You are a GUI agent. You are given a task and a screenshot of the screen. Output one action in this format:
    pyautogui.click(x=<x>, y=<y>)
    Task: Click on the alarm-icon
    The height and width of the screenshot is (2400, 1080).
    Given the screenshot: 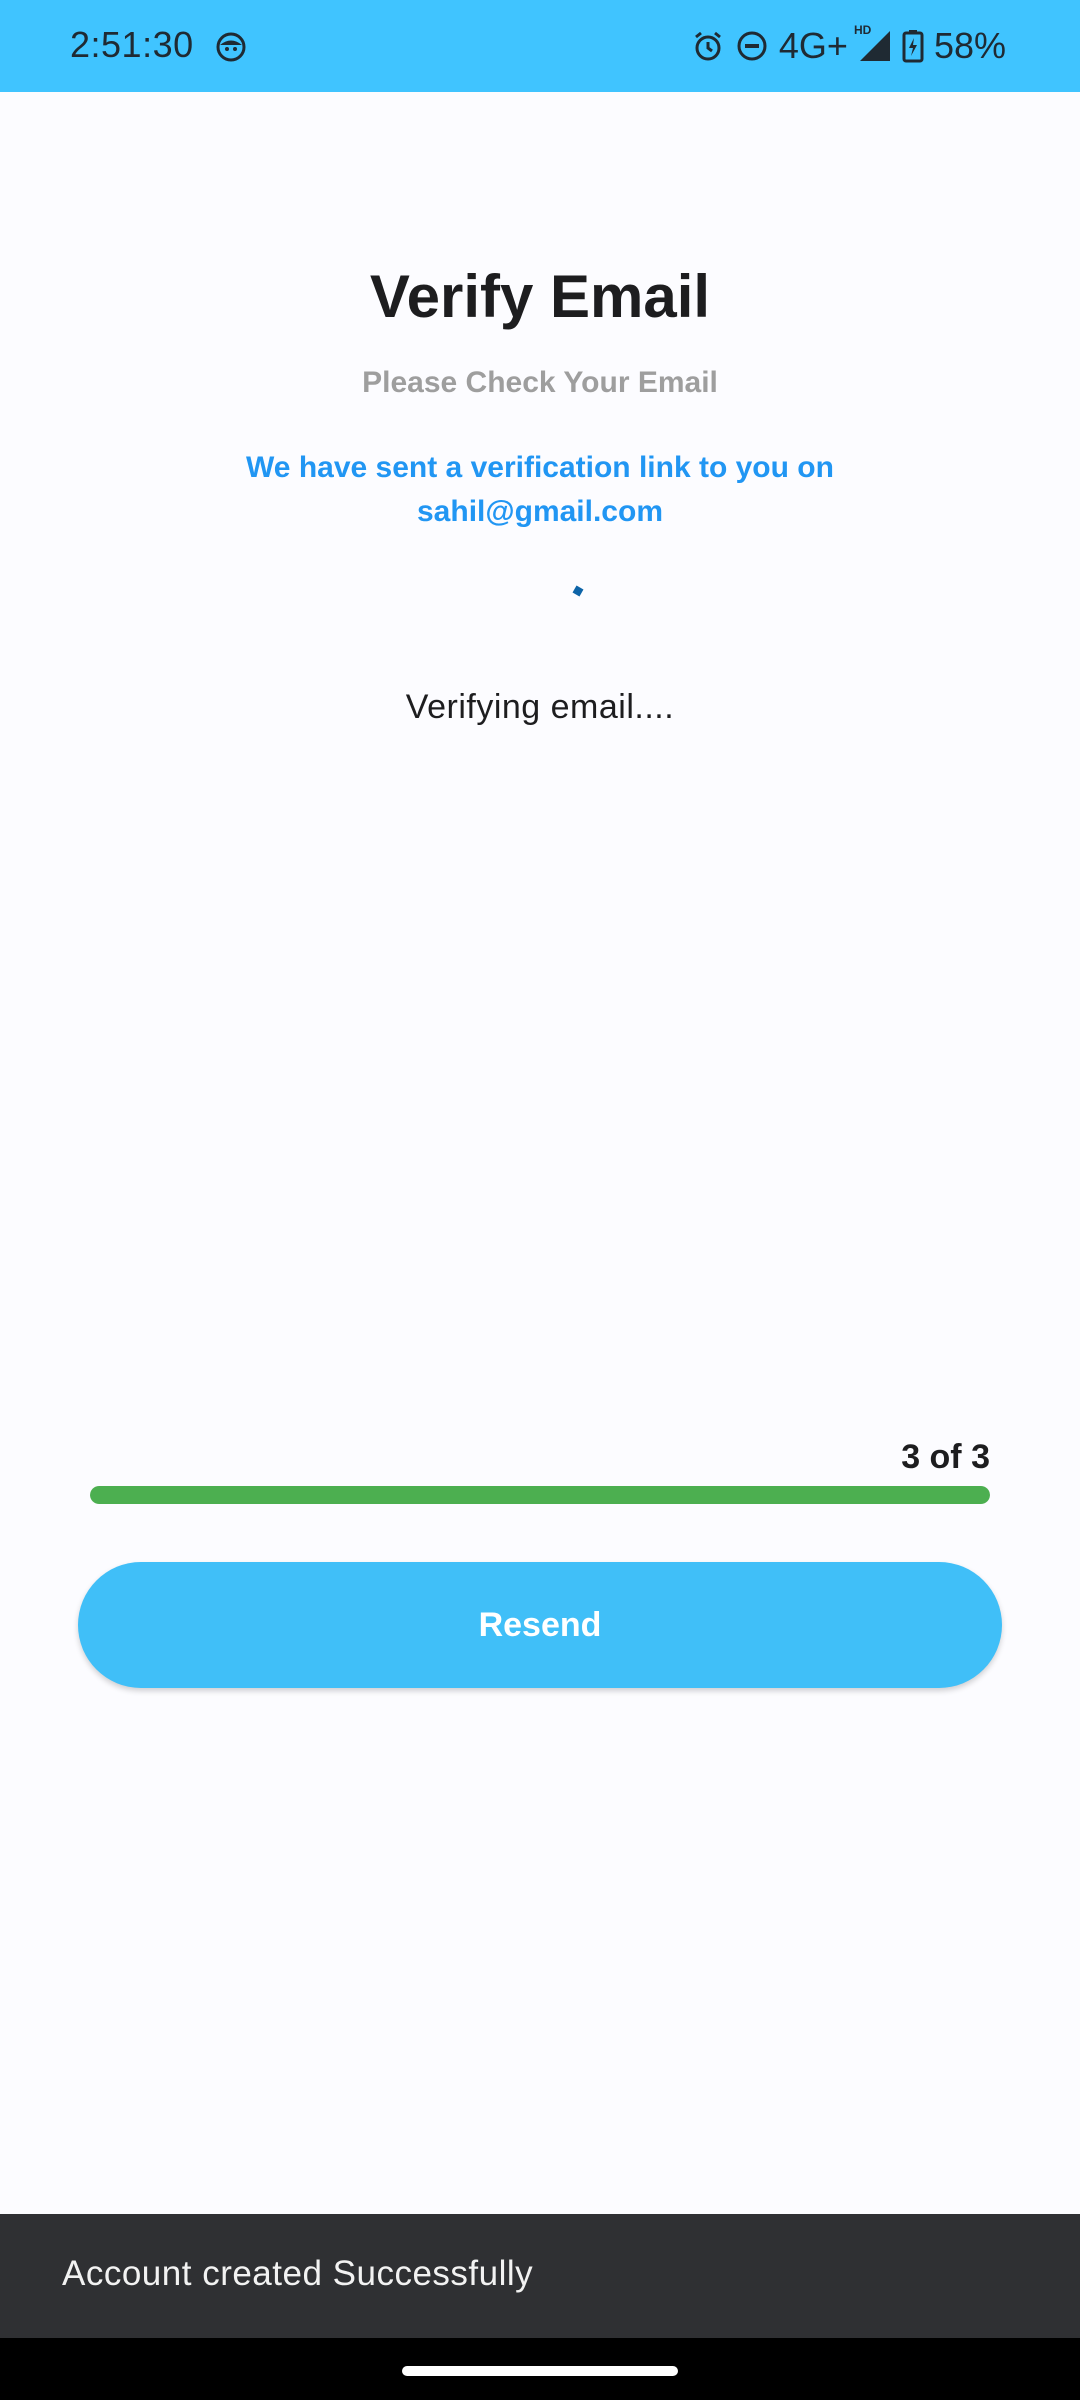 What is the action you would take?
    pyautogui.click(x=708, y=46)
    